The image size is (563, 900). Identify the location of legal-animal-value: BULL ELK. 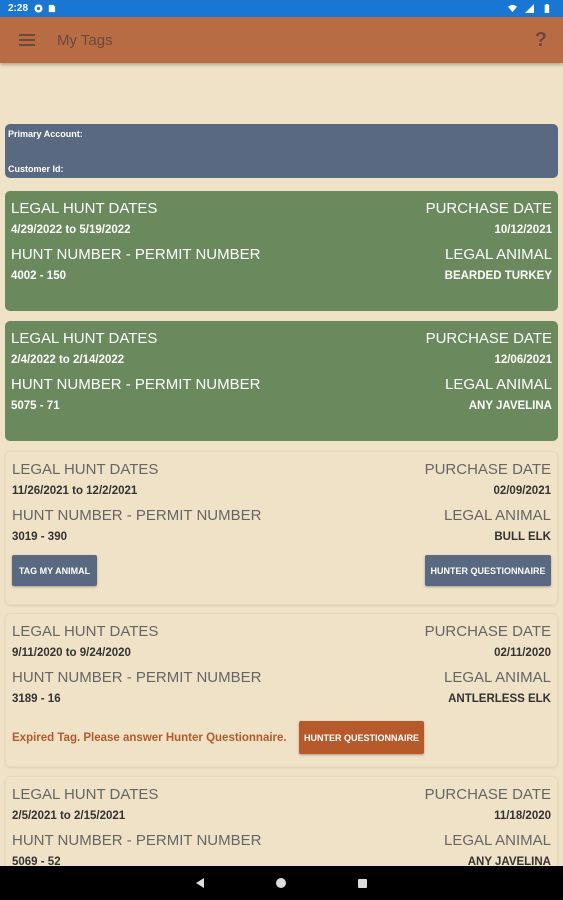
(522, 537).